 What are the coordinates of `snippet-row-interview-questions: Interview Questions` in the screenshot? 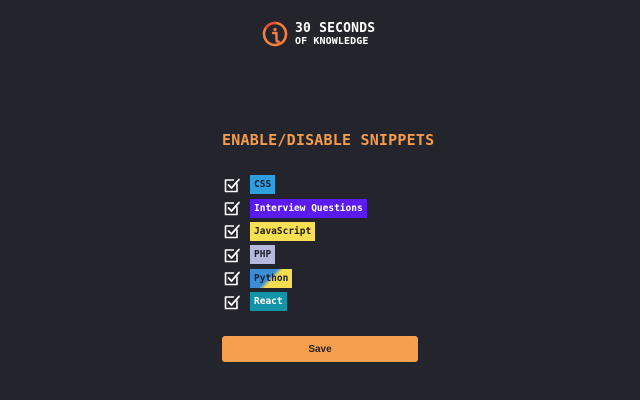 It's located at (294, 207).